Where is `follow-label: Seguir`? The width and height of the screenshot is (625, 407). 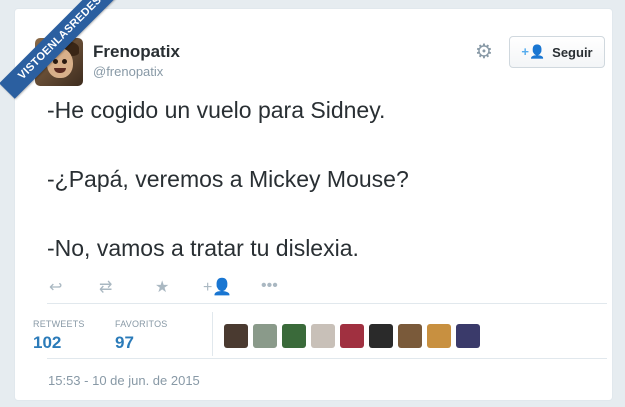
follow-label: Seguir is located at coordinates (572, 52).